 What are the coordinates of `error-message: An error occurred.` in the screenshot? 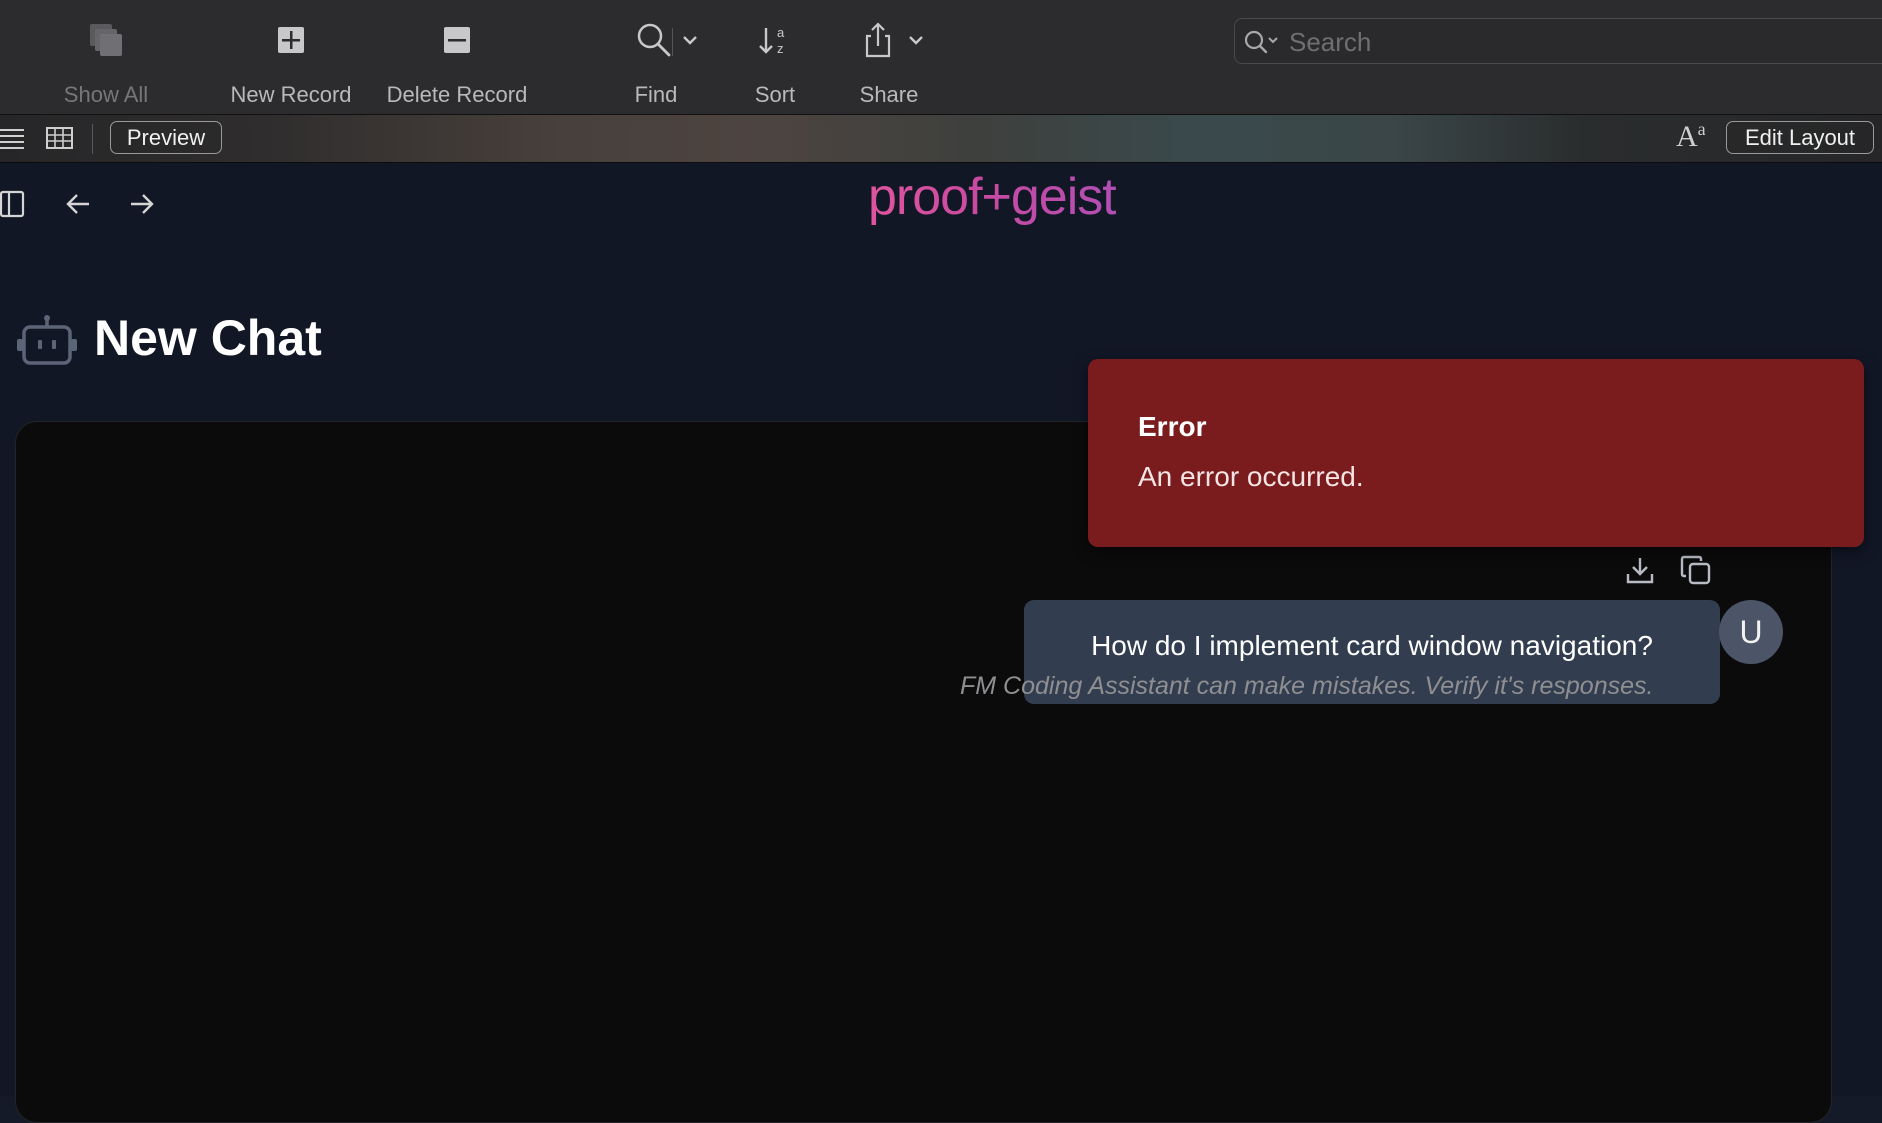 It's located at (1251, 476).